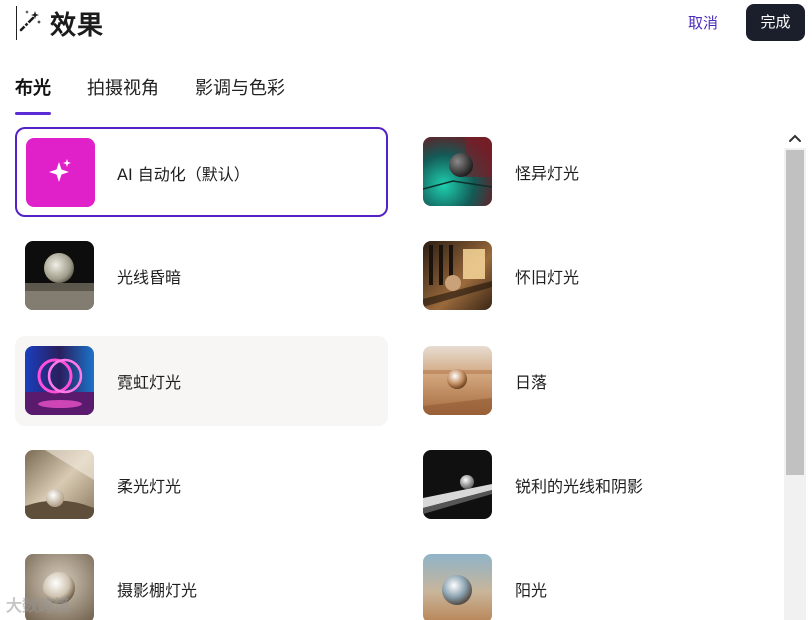 This screenshot has width=812, height=620. What do you see at coordinates (406, 23) in the screenshot?
I see `panel-header: 效果 取消 完成` at bounding box center [406, 23].